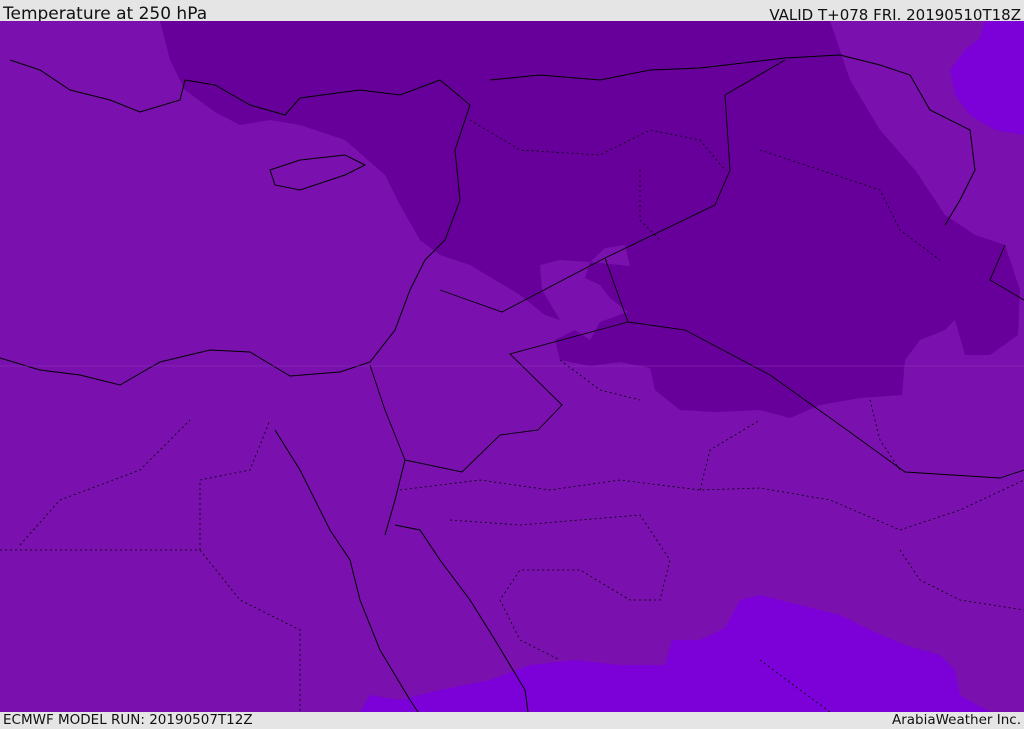  What do you see at coordinates (956, 720) in the screenshot?
I see `credit-label: ArabiaWeather Inc.` at bounding box center [956, 720].